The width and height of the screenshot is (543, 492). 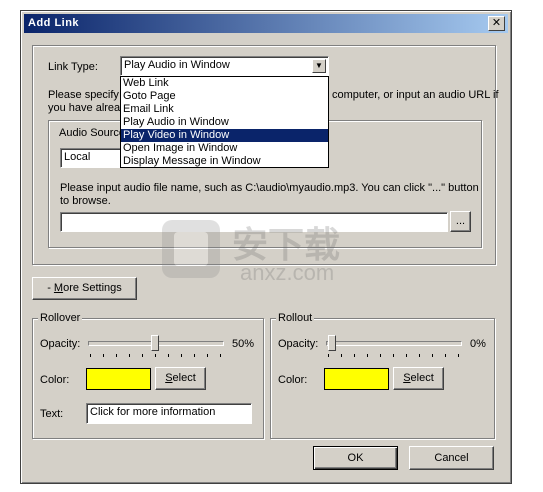 What do you see at coordinates (356, 379) in the screenshot?
I see `rollout-color-swatch` at bounding box center [356, 379].